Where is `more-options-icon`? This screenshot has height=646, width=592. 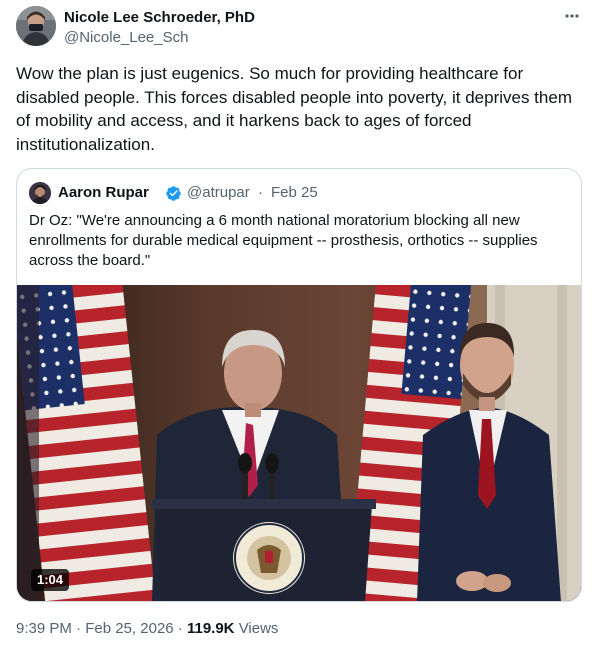 more-options-icon is located at coordinates (572, 16).